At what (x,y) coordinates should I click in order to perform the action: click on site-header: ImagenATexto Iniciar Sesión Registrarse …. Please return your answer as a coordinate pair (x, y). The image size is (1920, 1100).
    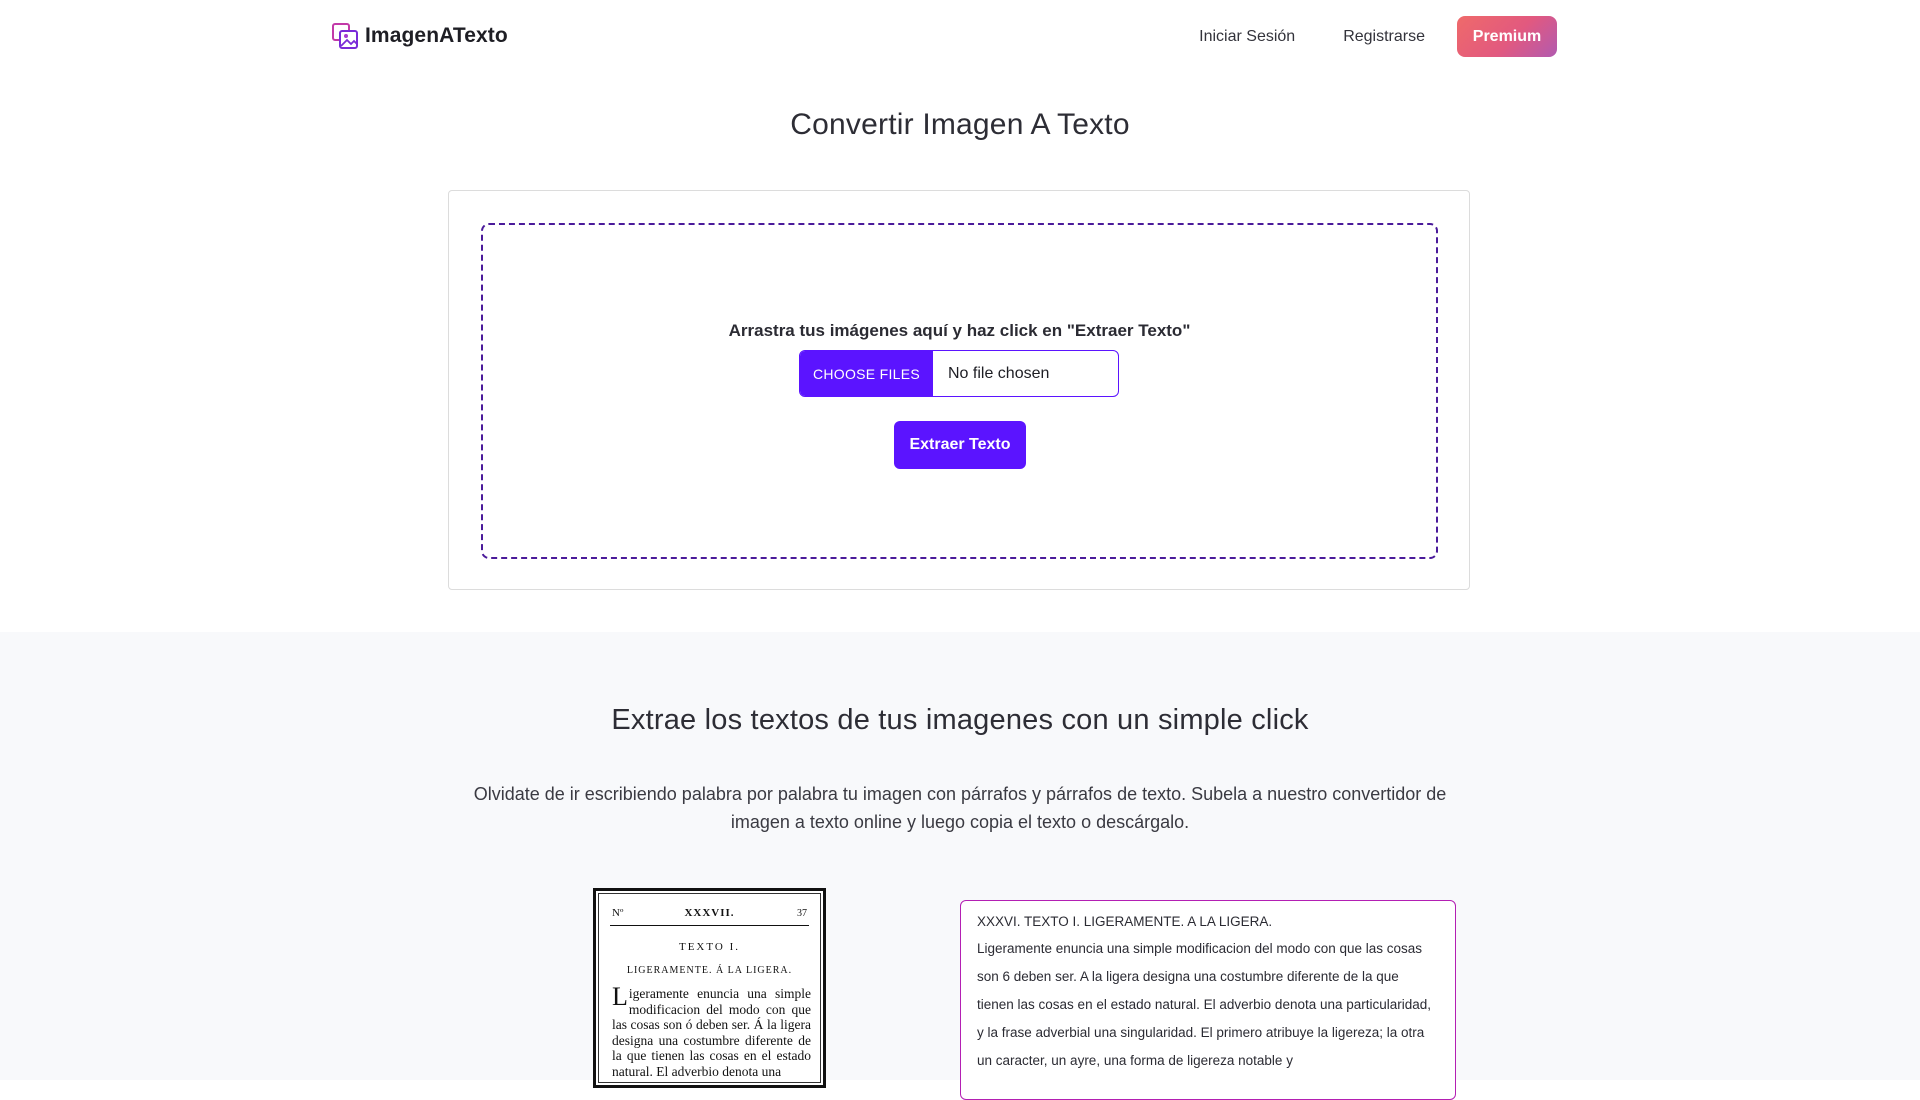
    Looking at the image, I should click on (960, 37).